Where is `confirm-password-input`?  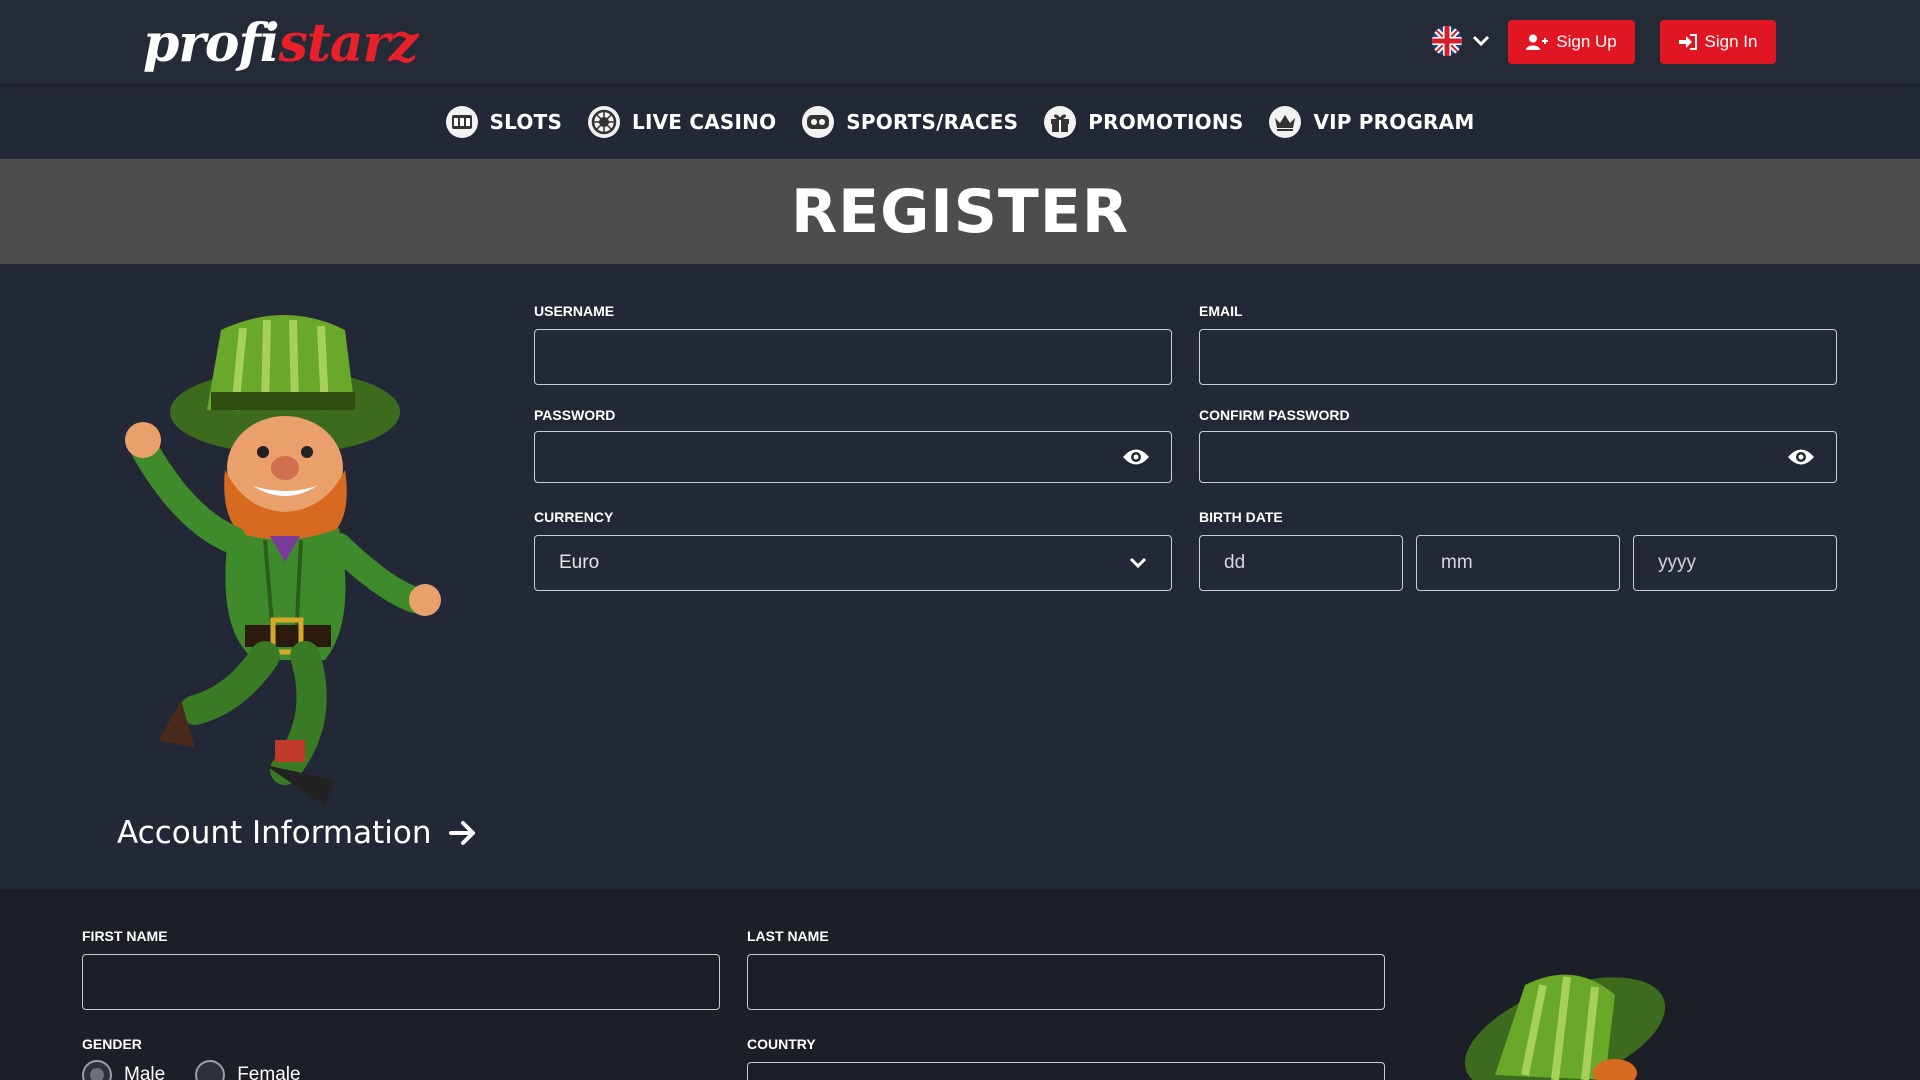
confirm-password-input is located at coordinates (1518, 457).